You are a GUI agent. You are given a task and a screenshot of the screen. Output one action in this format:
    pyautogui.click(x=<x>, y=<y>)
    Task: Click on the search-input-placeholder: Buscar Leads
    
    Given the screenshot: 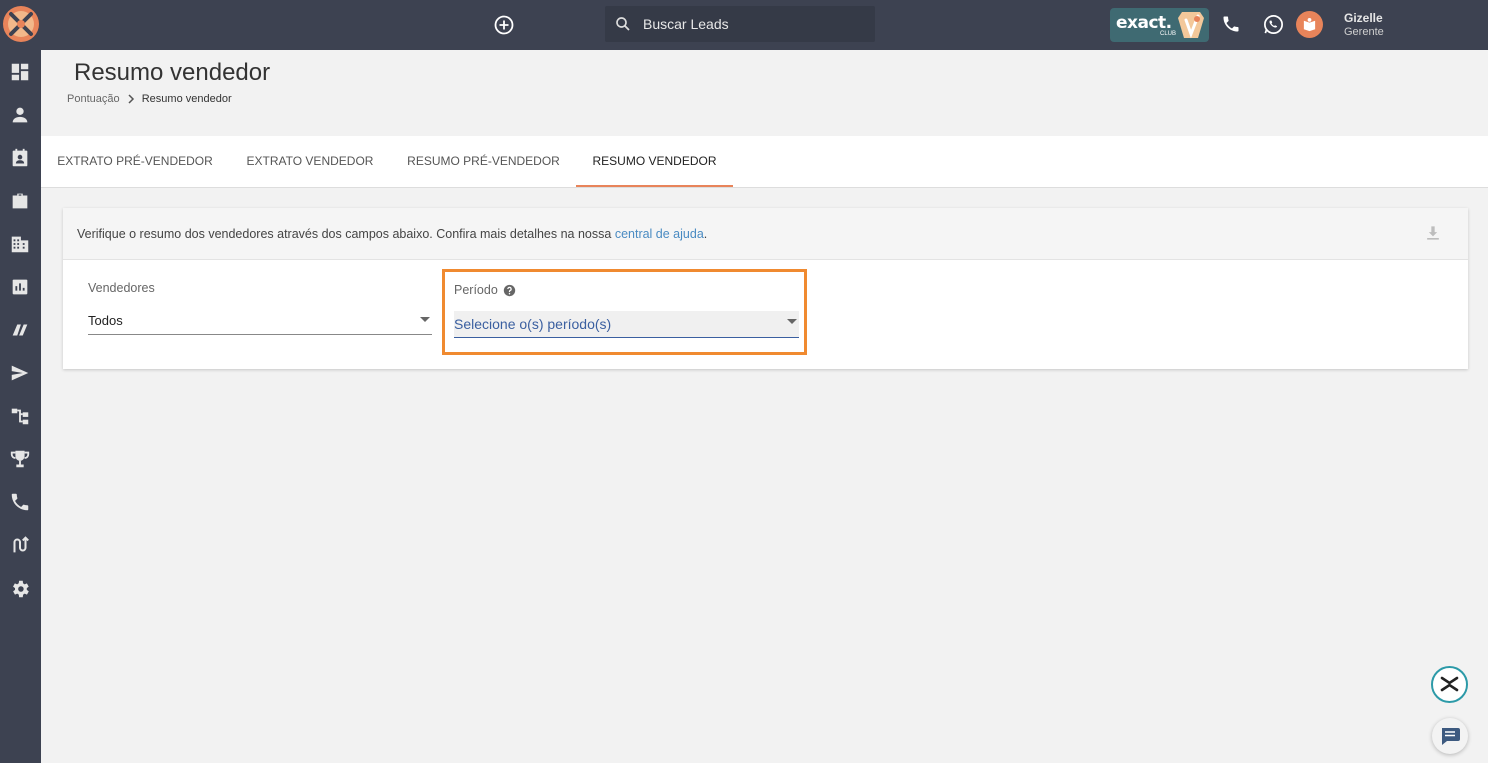 What is the action you would take?
    pyautogui.click(x=686, y=24)
    